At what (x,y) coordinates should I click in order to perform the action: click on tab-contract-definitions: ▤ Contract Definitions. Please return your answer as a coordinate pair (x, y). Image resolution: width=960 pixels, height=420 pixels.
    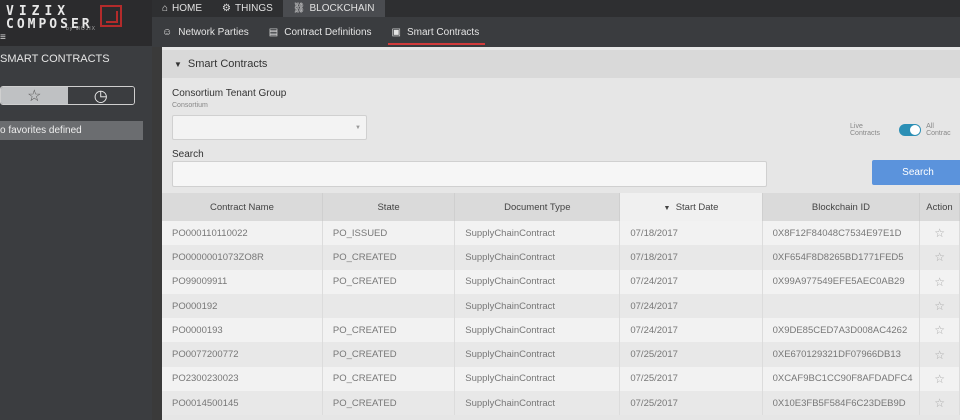
    Looking at the image, I should click on (320, 32).